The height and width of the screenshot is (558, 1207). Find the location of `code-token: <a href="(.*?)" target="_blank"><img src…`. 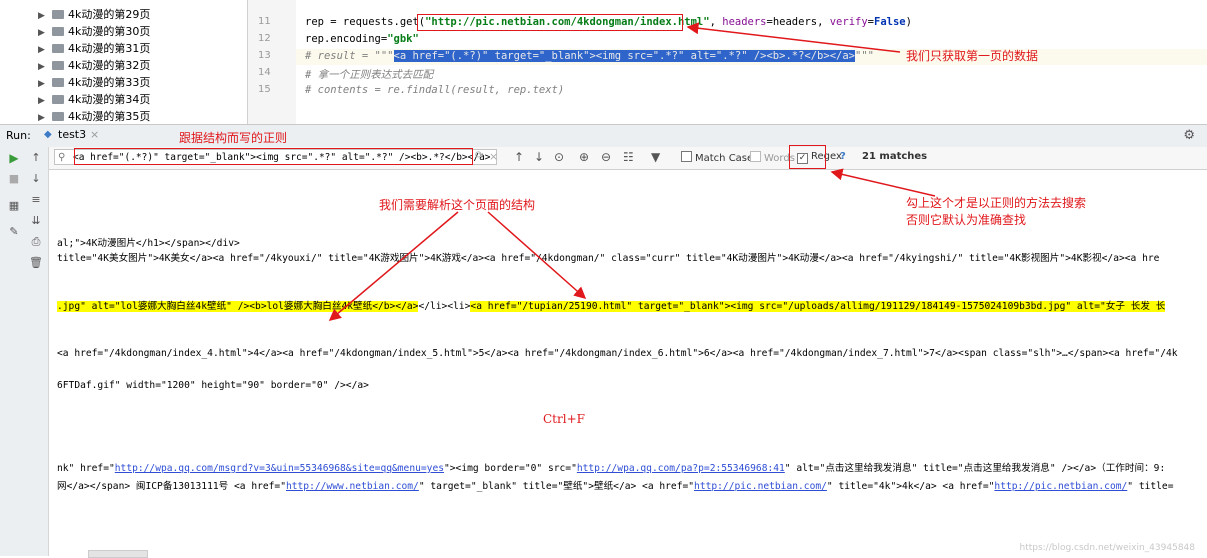

code-token: <a href="(.*?)" target="_blank"><img src… is located at coordinates (624, 56).